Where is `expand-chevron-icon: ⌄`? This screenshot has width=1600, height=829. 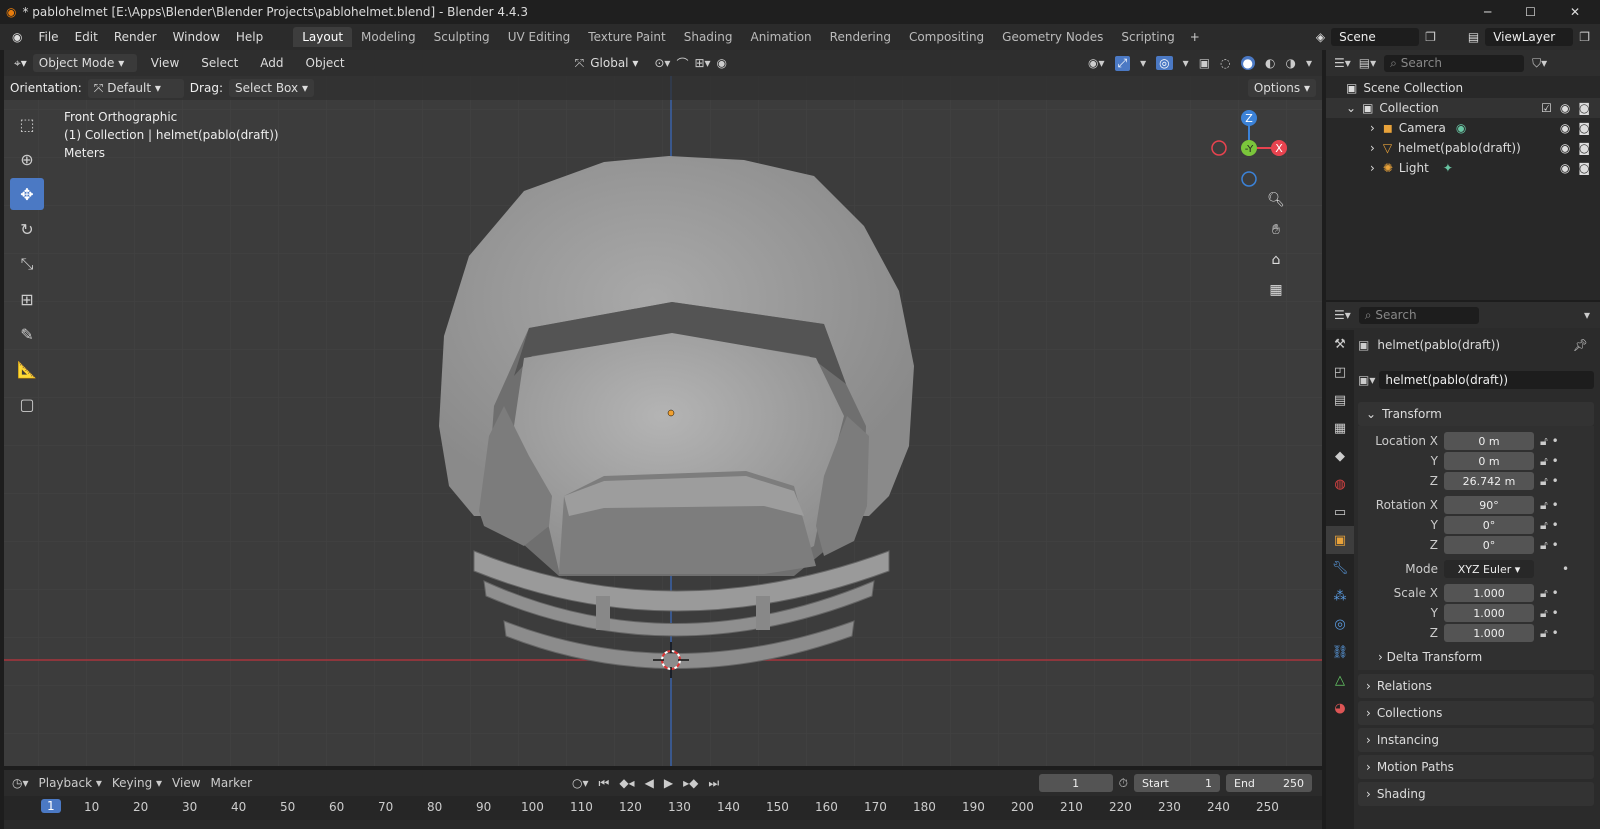 expand-chevron-icon: ⌄ is located at coordinates (1351, 108).